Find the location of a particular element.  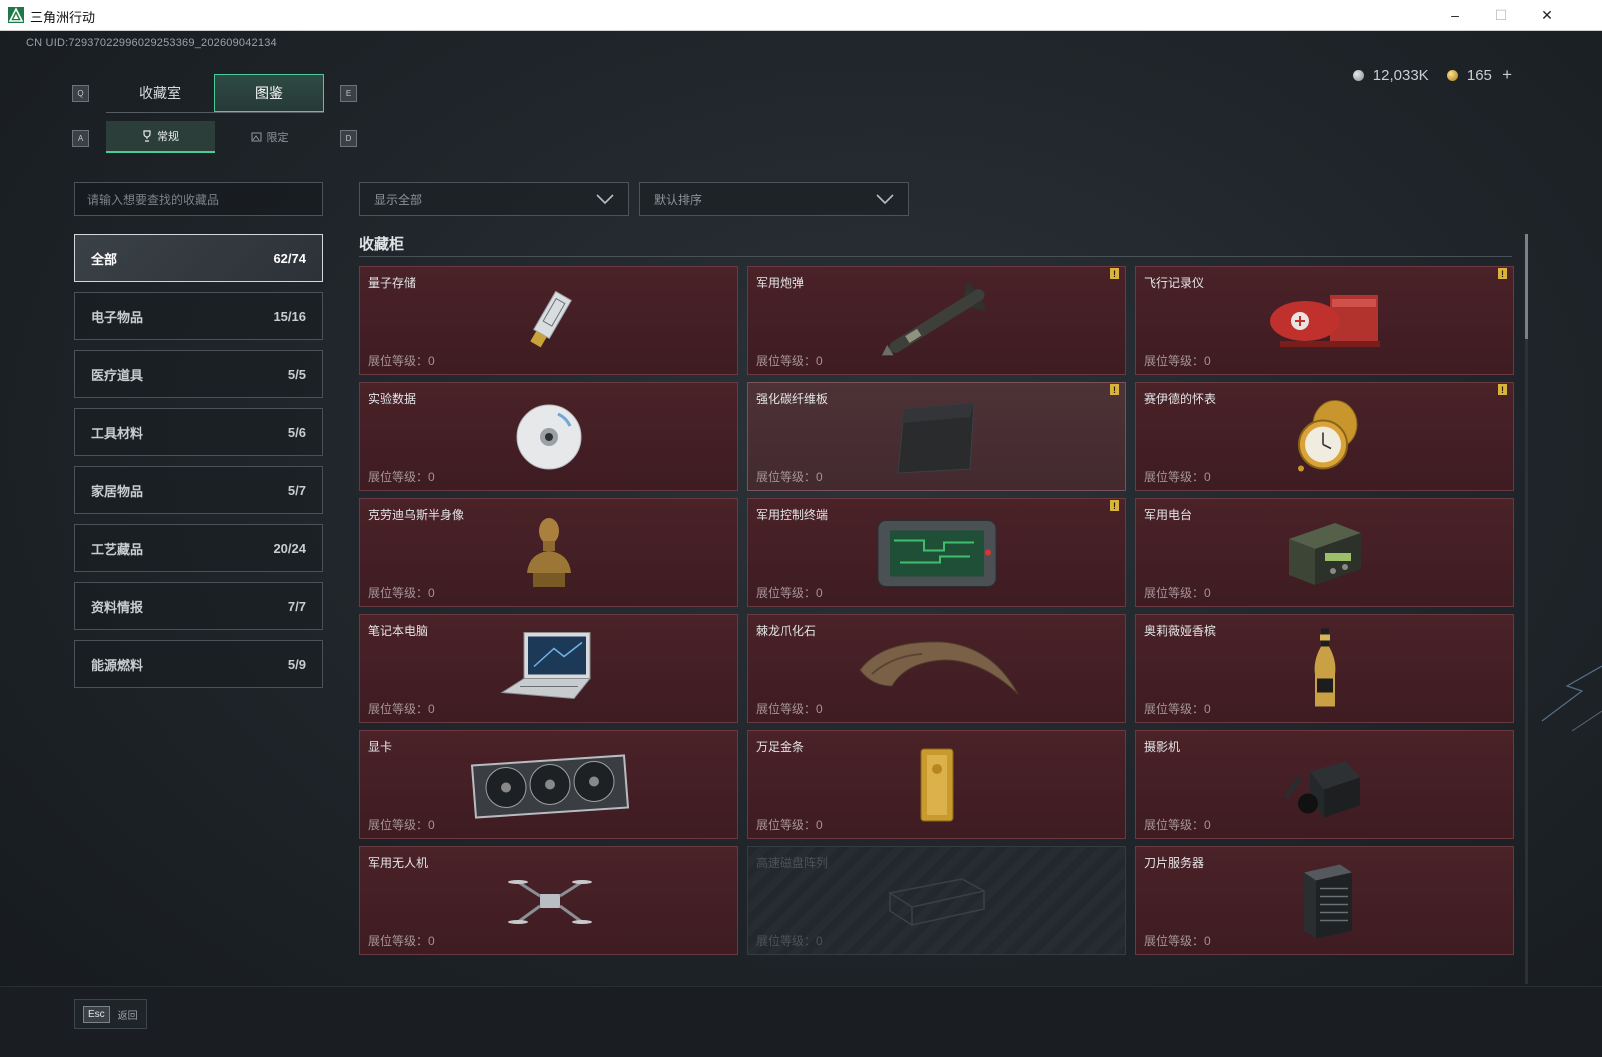

category-label: 资料情报 is located at coordinates (117, 607).